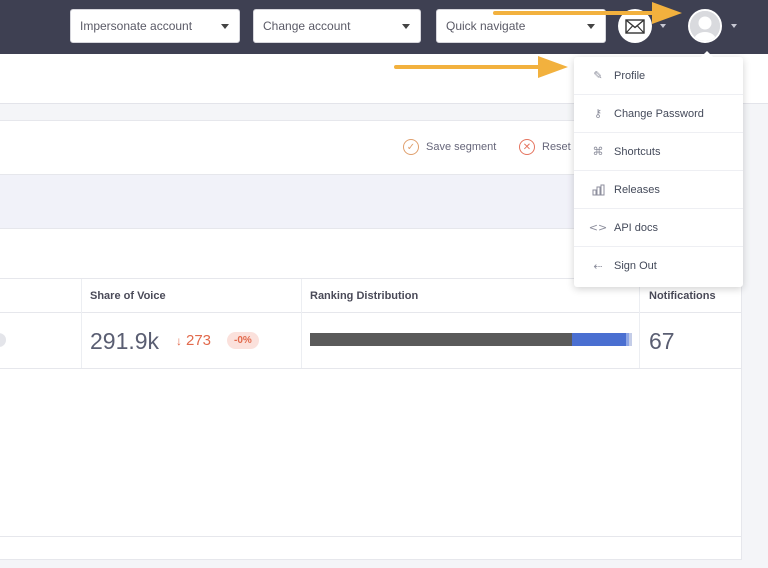  Describe the element at coordinates (307, 26) in the screenshot. I see `change-account-label: Change account` at that location.